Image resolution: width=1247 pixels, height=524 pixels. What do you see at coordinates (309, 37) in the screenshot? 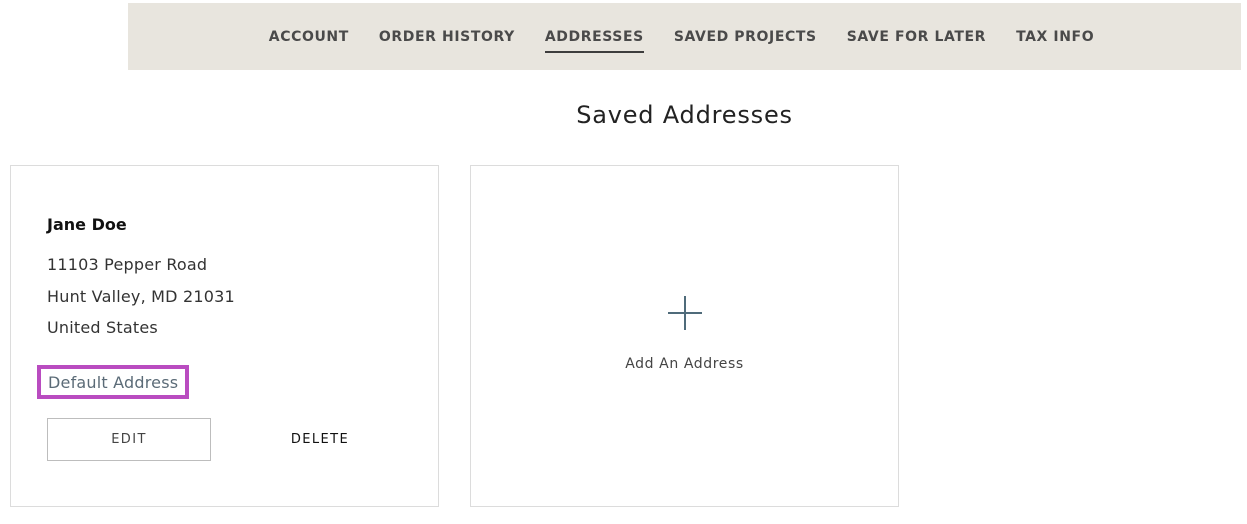
I see `nav-item-account: ACCOUNT` at bounding box center [309, 37].